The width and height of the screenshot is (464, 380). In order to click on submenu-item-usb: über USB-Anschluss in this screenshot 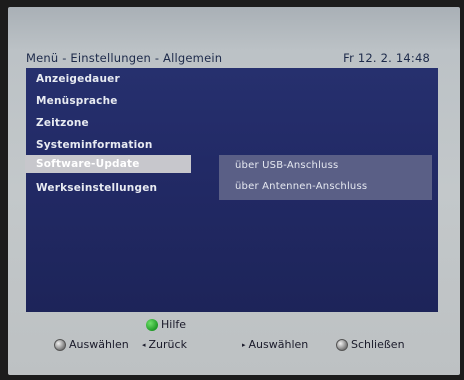, I will do `click(286, 165)`.